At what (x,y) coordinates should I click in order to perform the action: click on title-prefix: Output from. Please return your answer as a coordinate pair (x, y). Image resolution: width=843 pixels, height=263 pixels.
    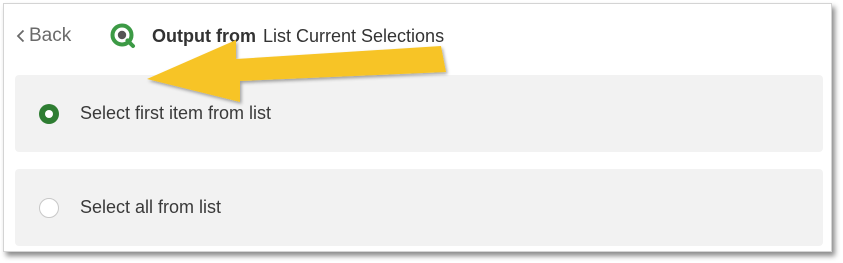
    Looking at the image, I should click on (204, 35).